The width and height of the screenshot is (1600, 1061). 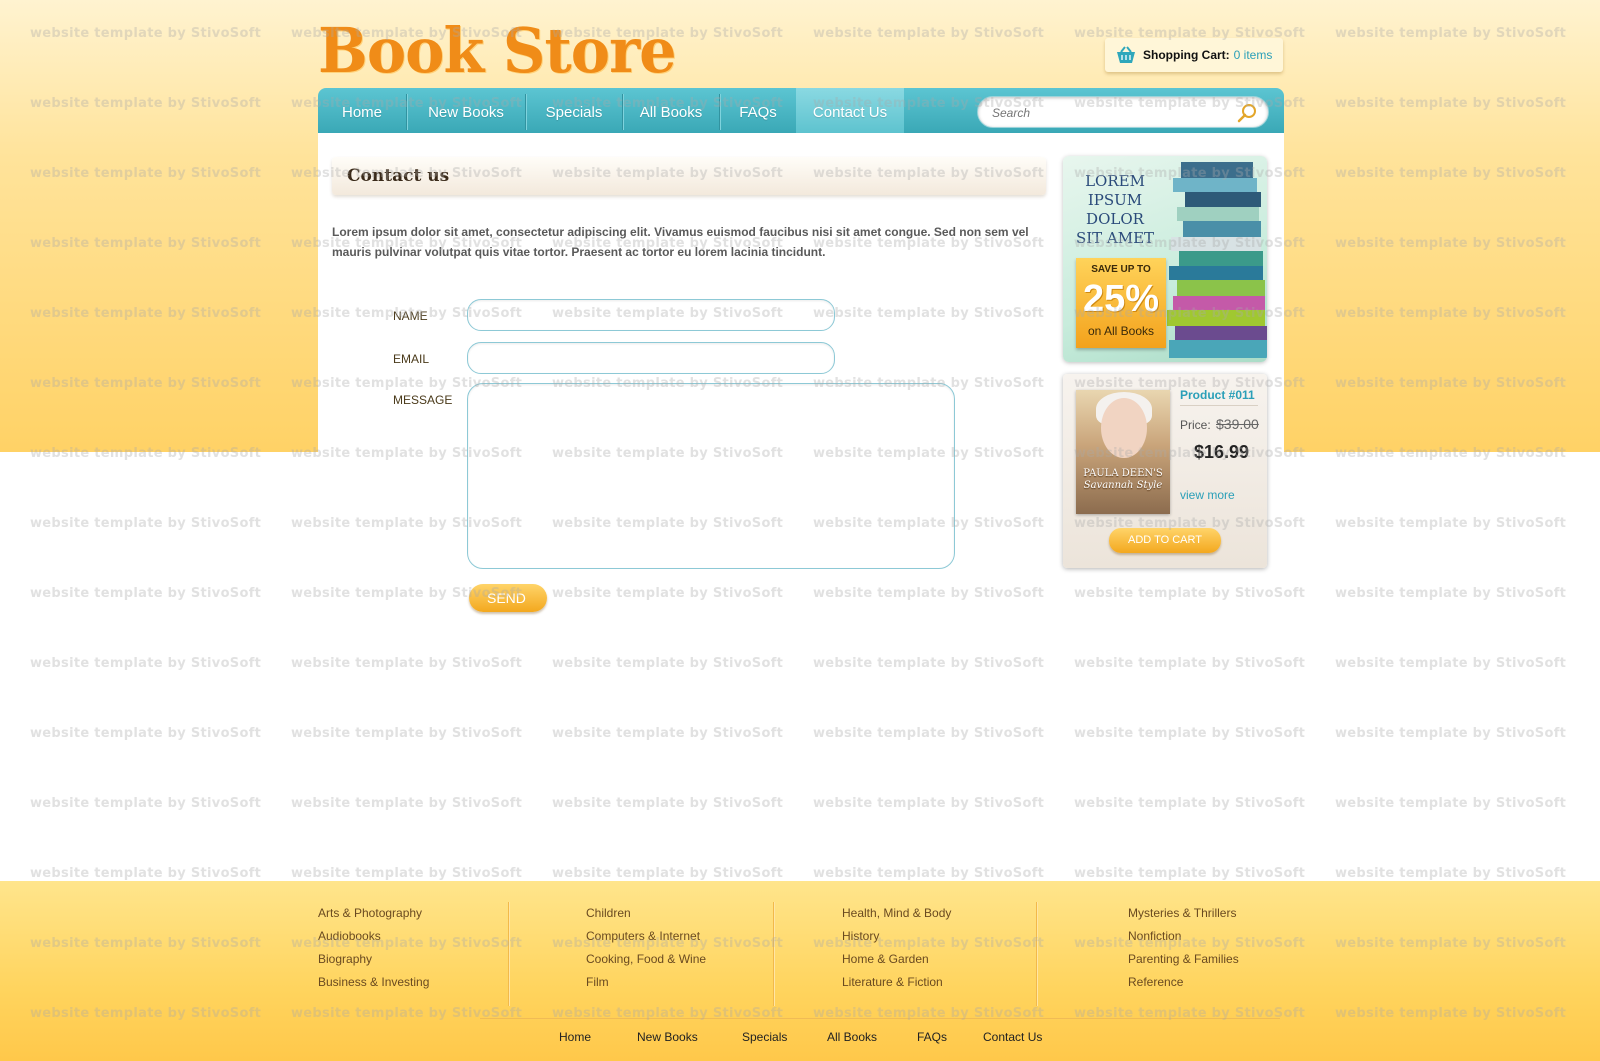 I want to click on magnifier-icon, so click(x=1247, y=113).